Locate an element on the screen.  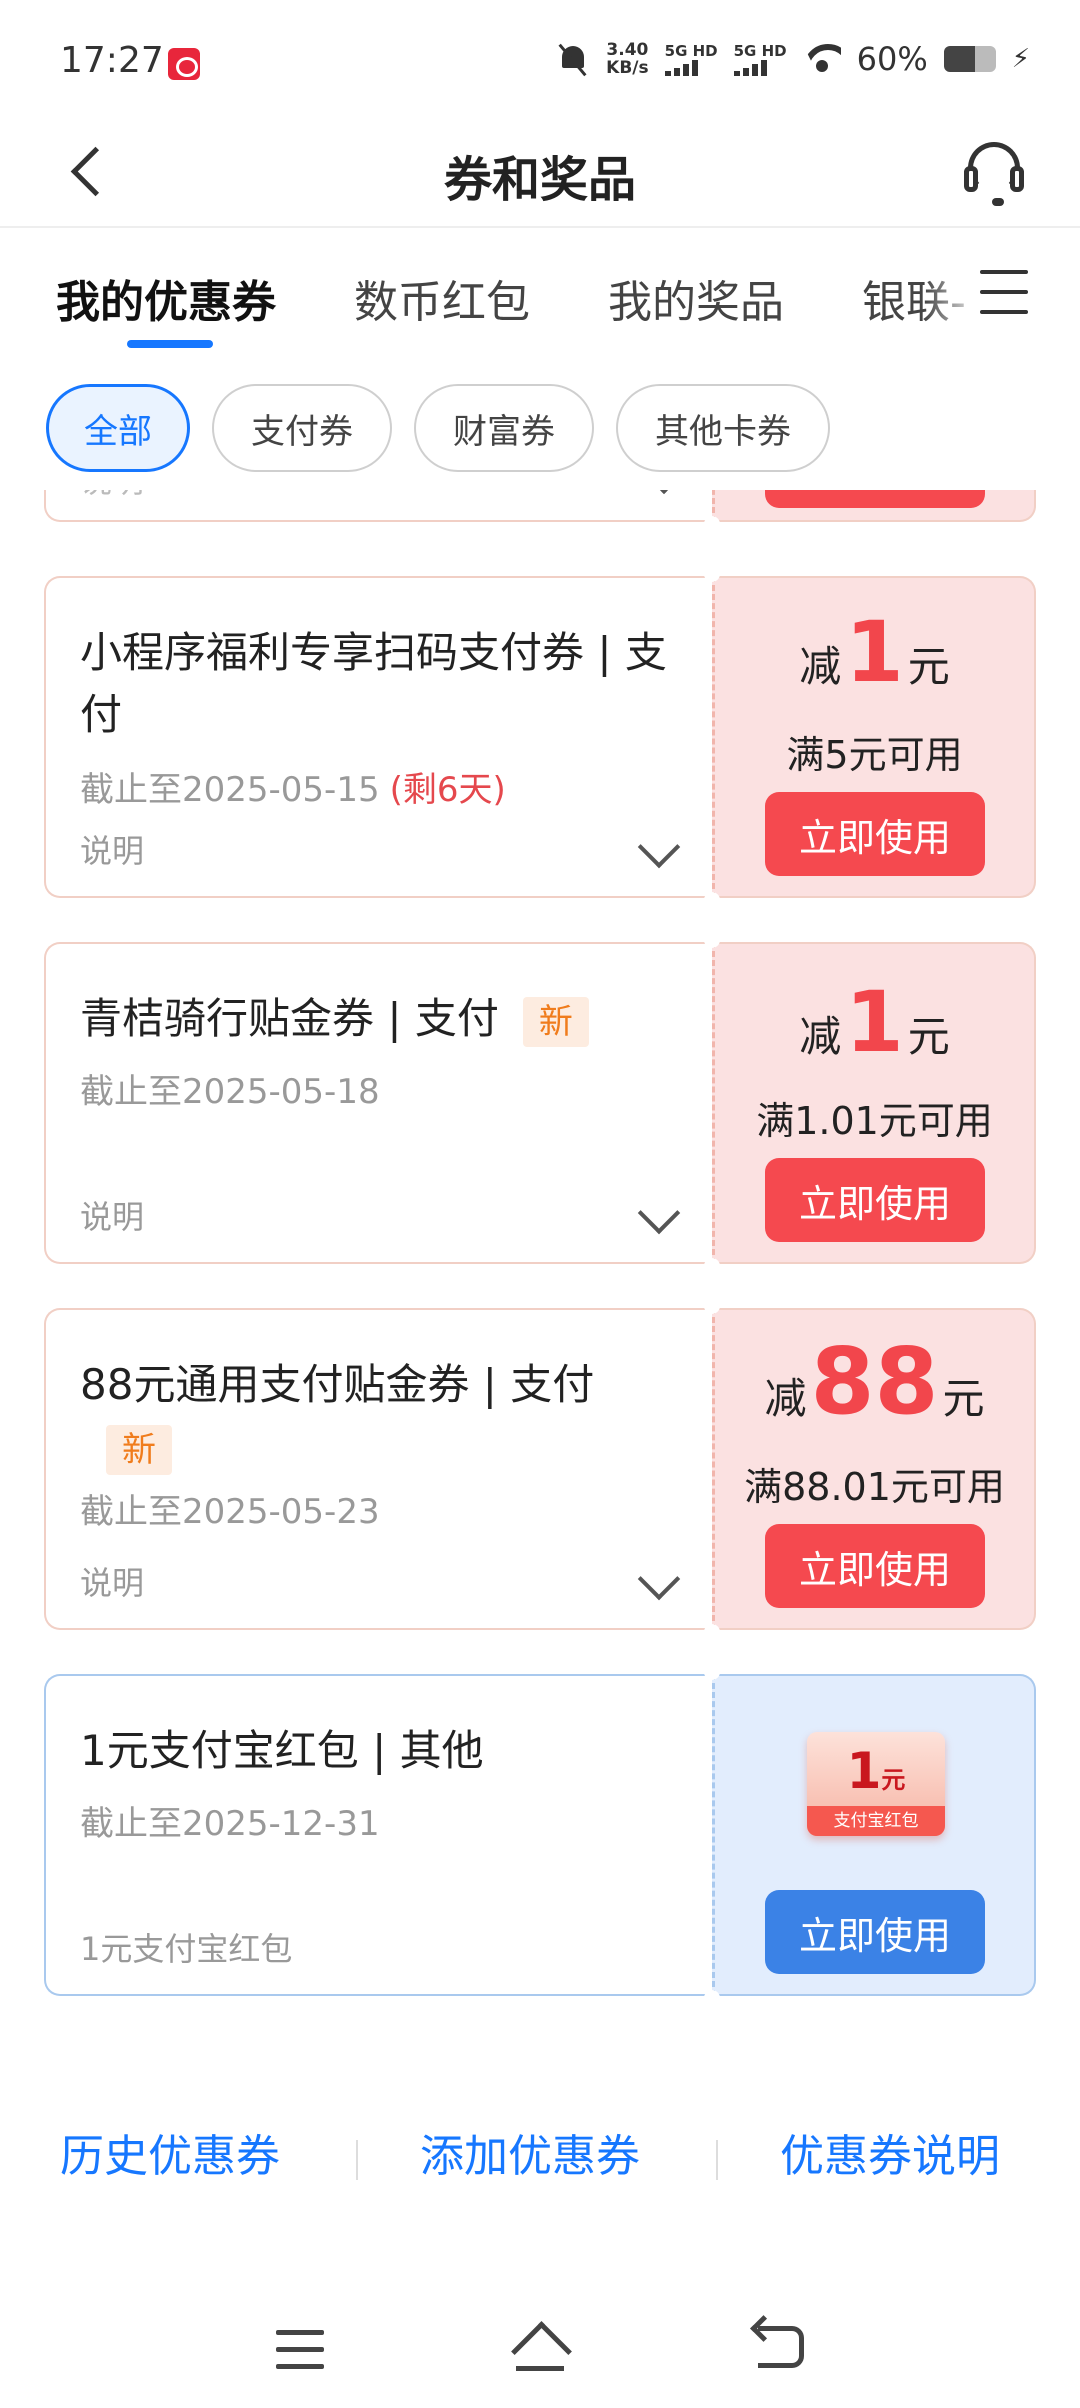
menu-icon is located at coordinates (1004, 292).